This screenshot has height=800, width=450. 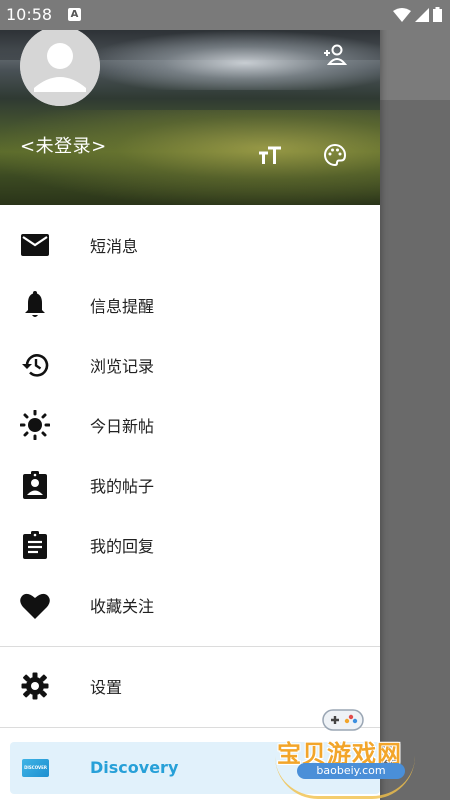 I want to click on status-time: 10:58, so click(x=29, y=14).